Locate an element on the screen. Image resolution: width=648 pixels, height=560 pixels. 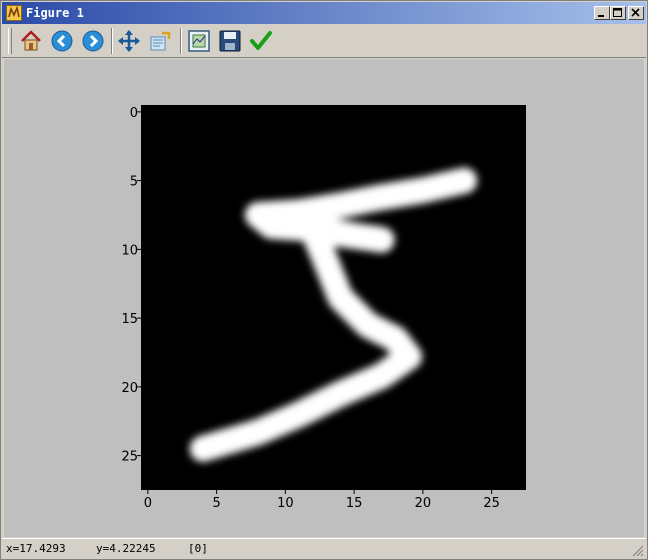
subplots-button is located at coordinates (199, 41).